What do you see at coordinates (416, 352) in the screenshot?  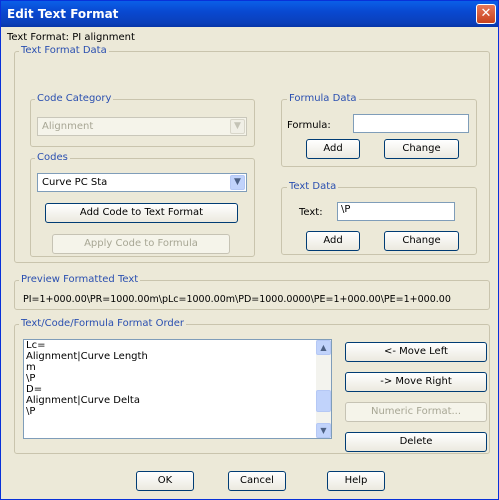 I see `move-left-button: <- Move Left` at bounding box center [416, 352].